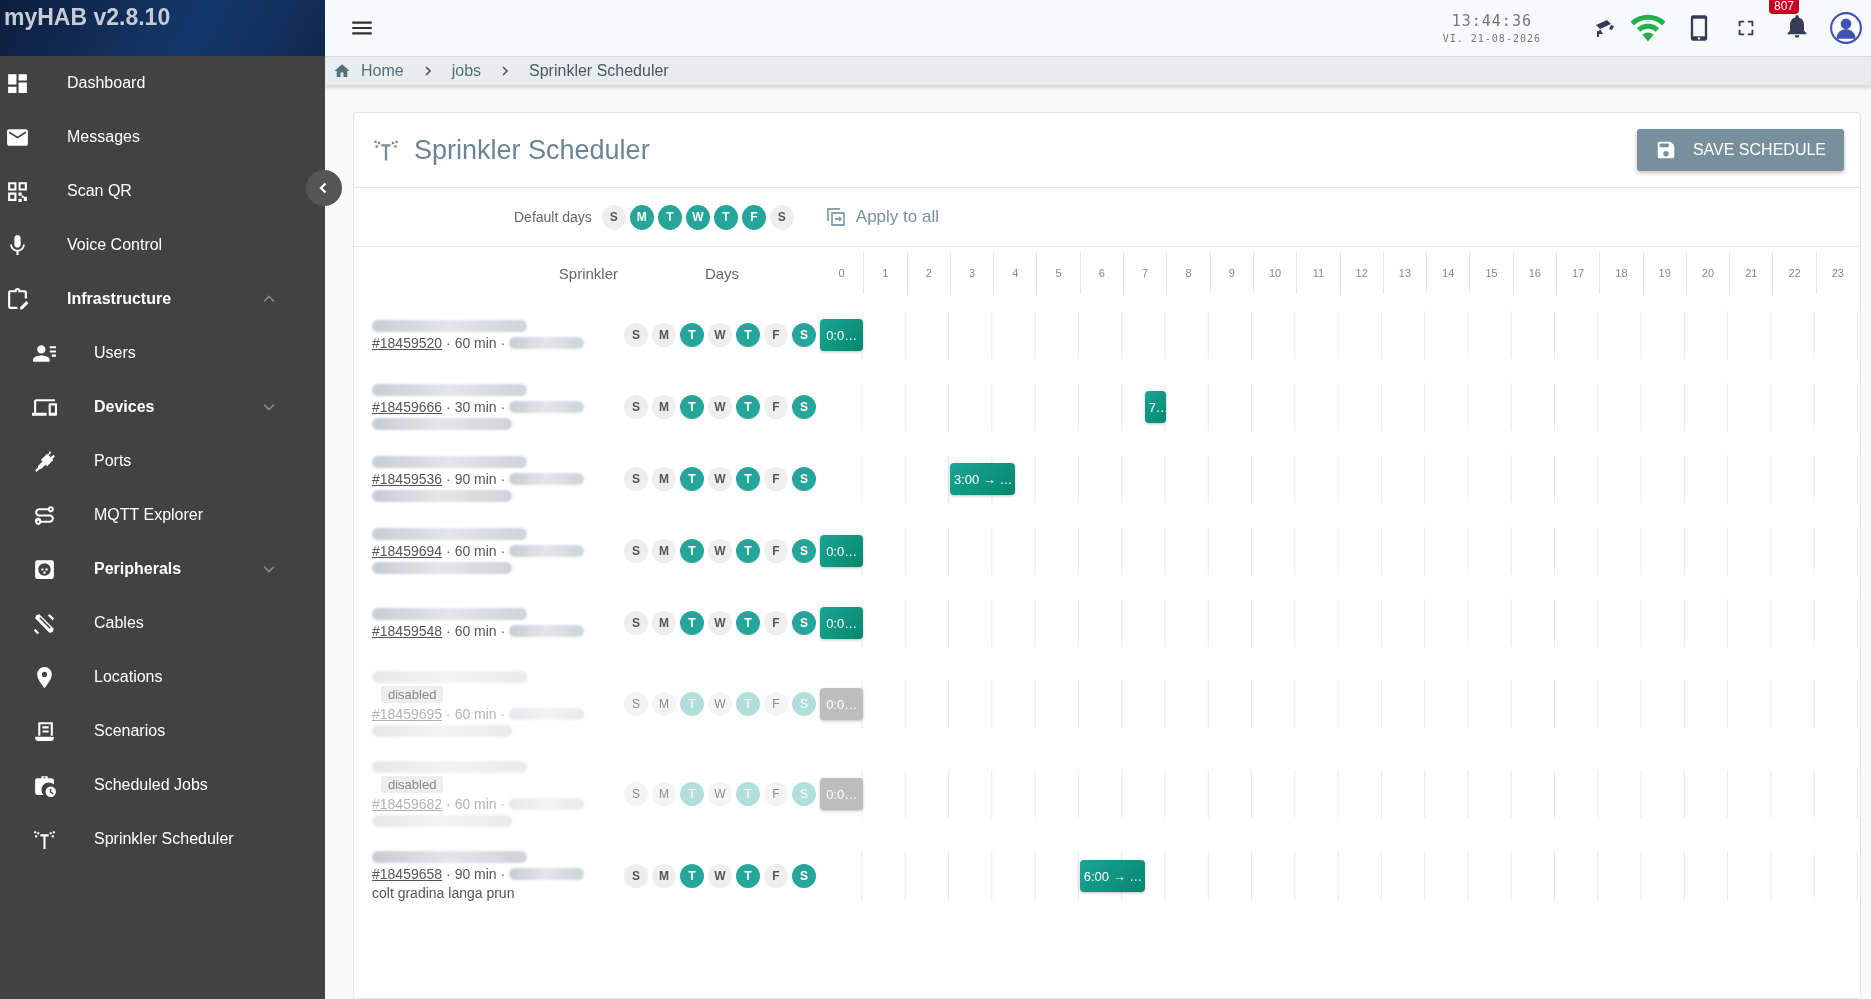  I want to click on hour-label: 6, so click(1101, 273).